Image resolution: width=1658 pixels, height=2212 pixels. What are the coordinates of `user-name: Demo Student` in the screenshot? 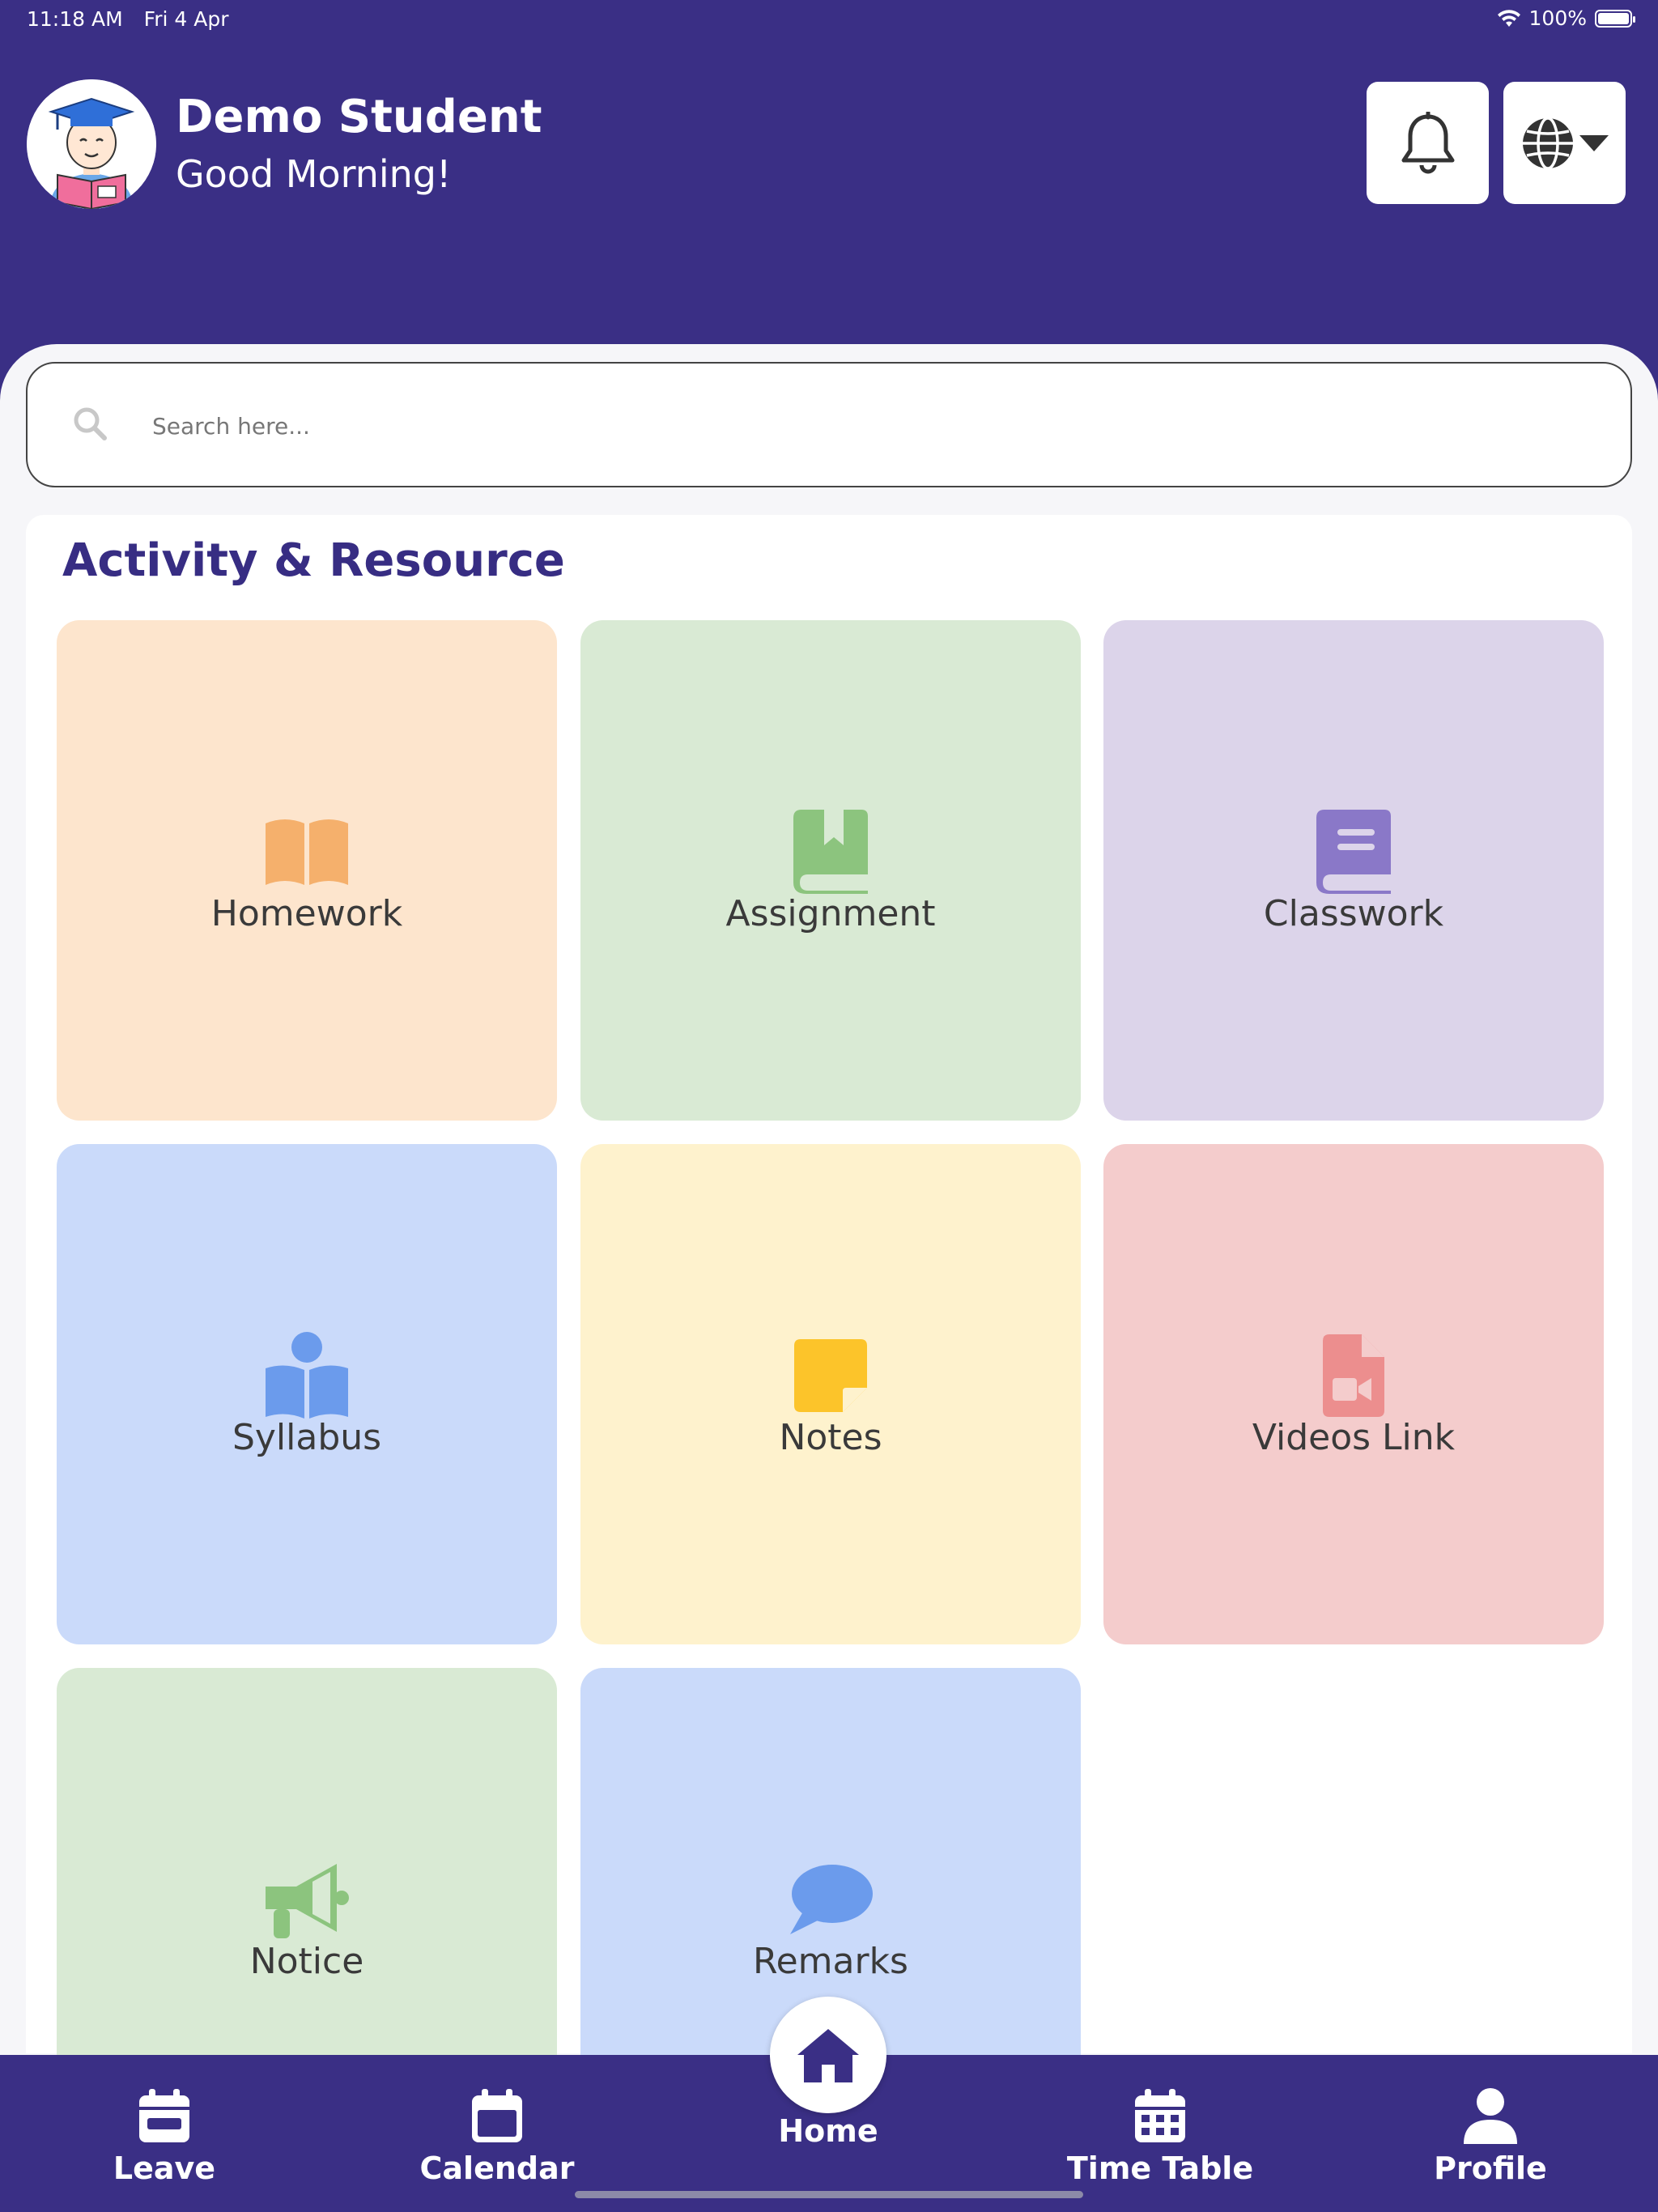 It's located at (359, 117).